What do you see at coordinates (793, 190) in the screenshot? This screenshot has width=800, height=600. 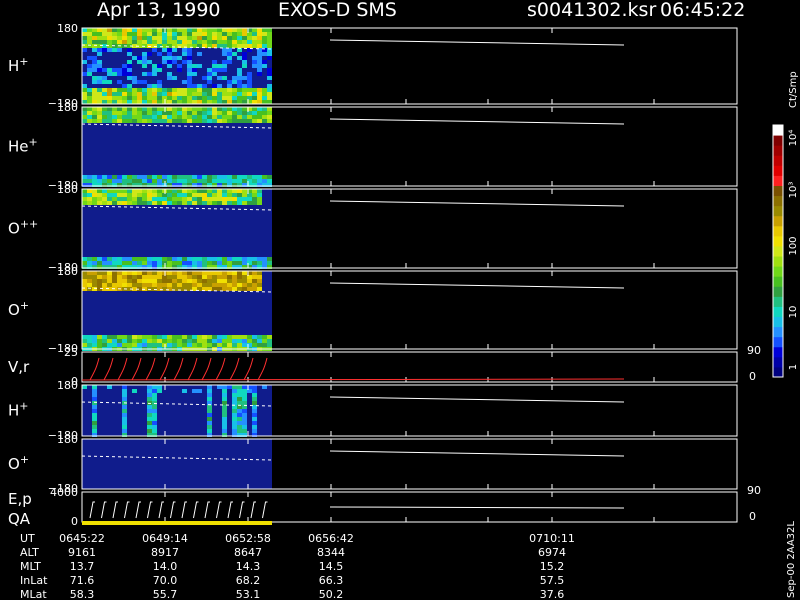 I see `colorbar-label: 10³` at bounding box center [793, 190].